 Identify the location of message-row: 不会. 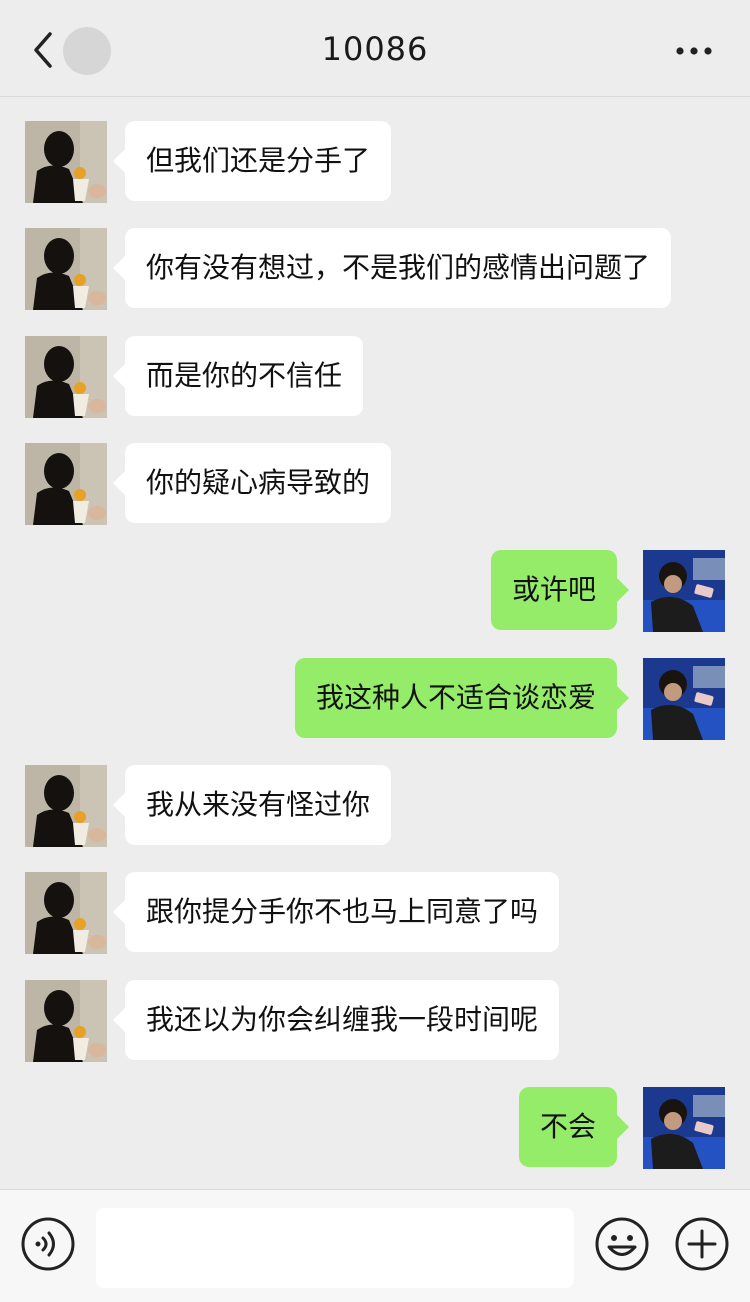
(375, 1128).